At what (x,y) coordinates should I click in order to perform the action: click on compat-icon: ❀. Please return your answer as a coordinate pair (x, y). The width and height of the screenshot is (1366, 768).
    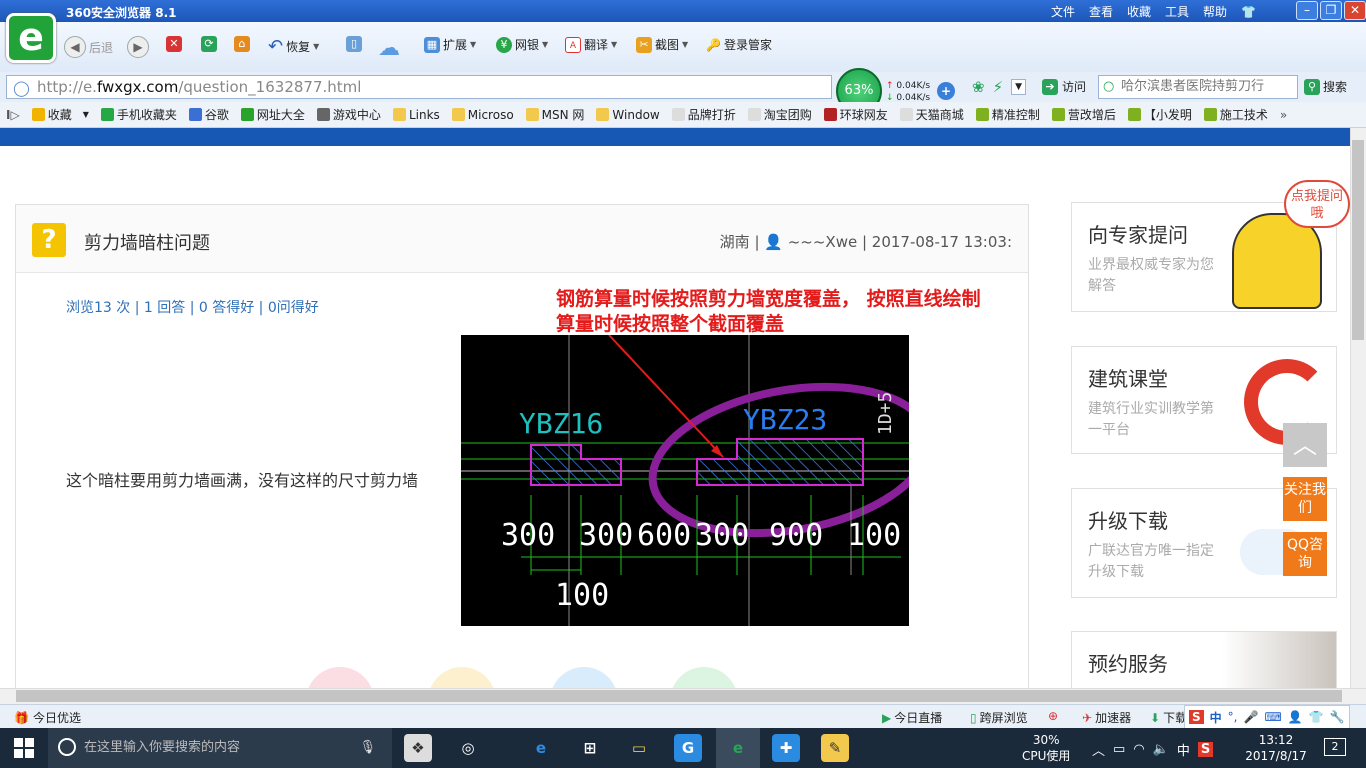
    Looking at the image, I should click on (978, 87).